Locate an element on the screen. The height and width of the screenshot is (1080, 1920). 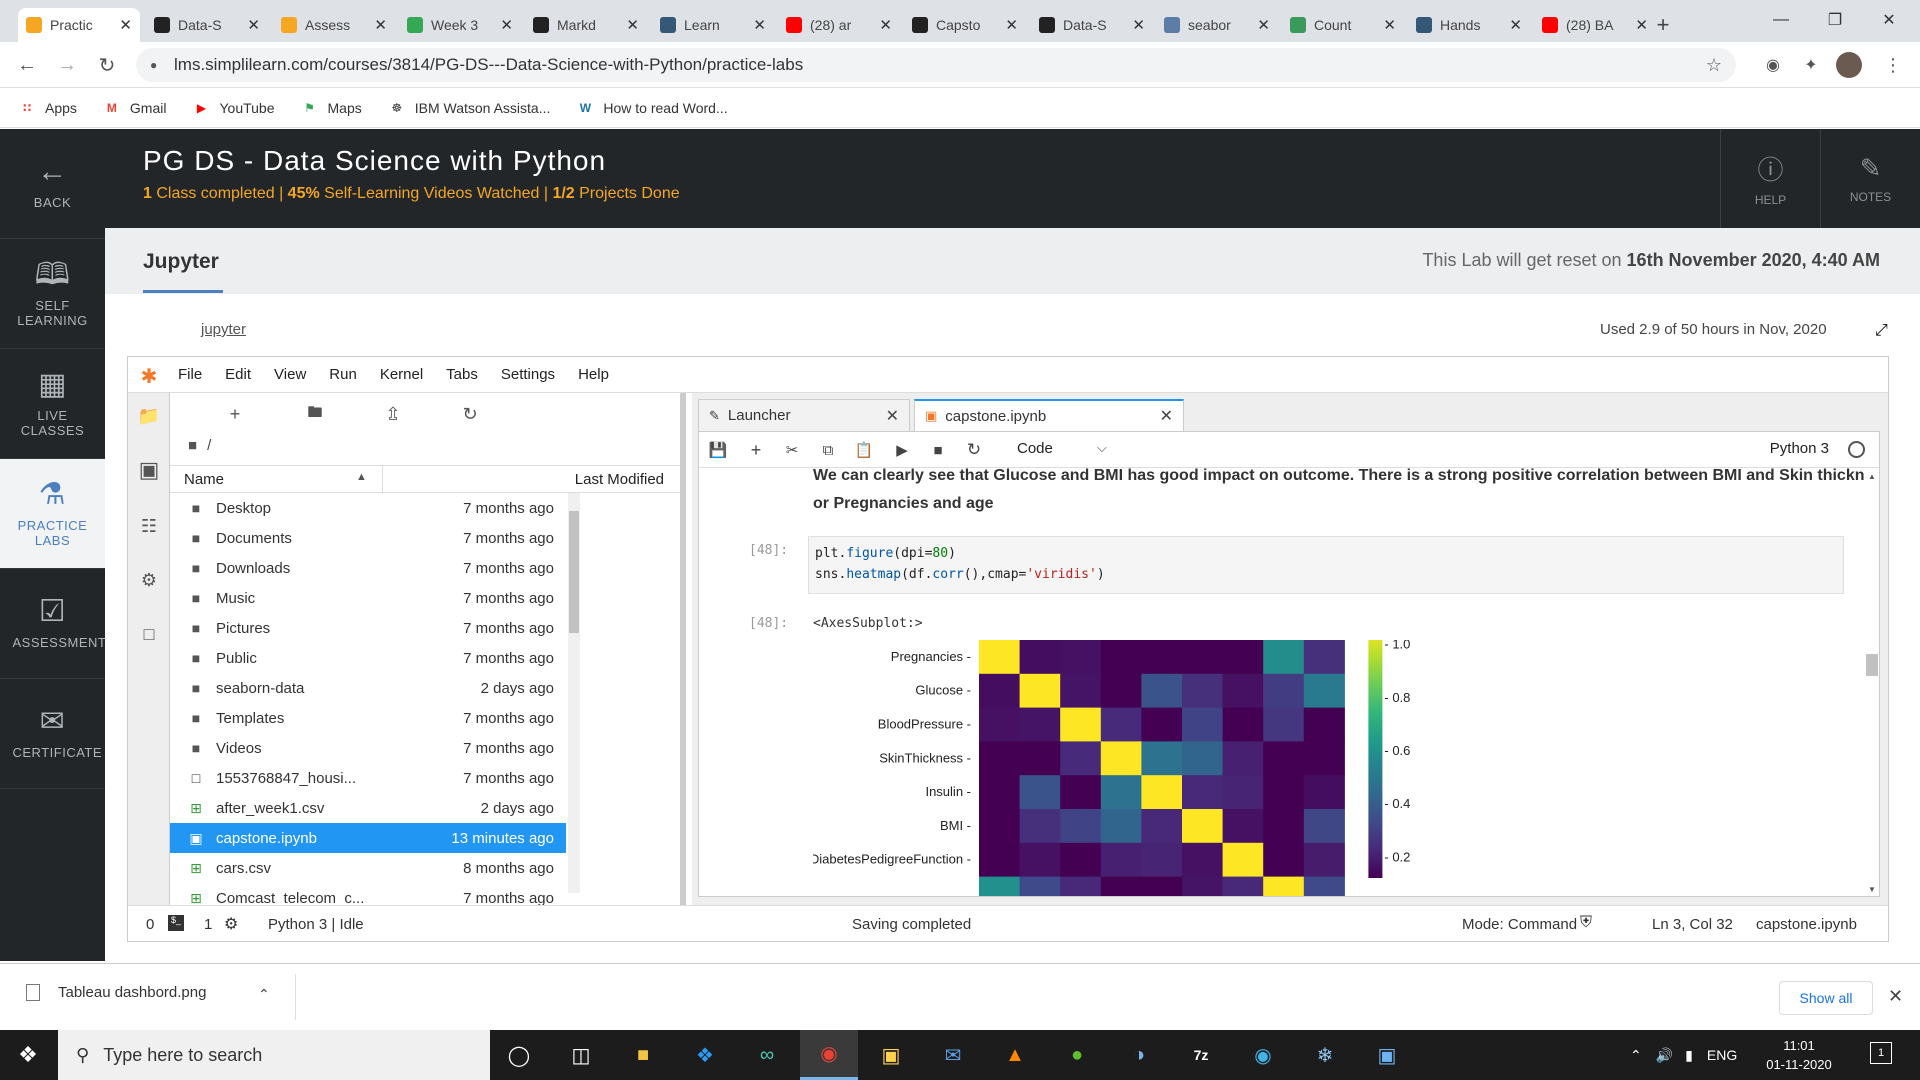
bookmark-star-icon: ☆ is located at coordinates (1714, 65).